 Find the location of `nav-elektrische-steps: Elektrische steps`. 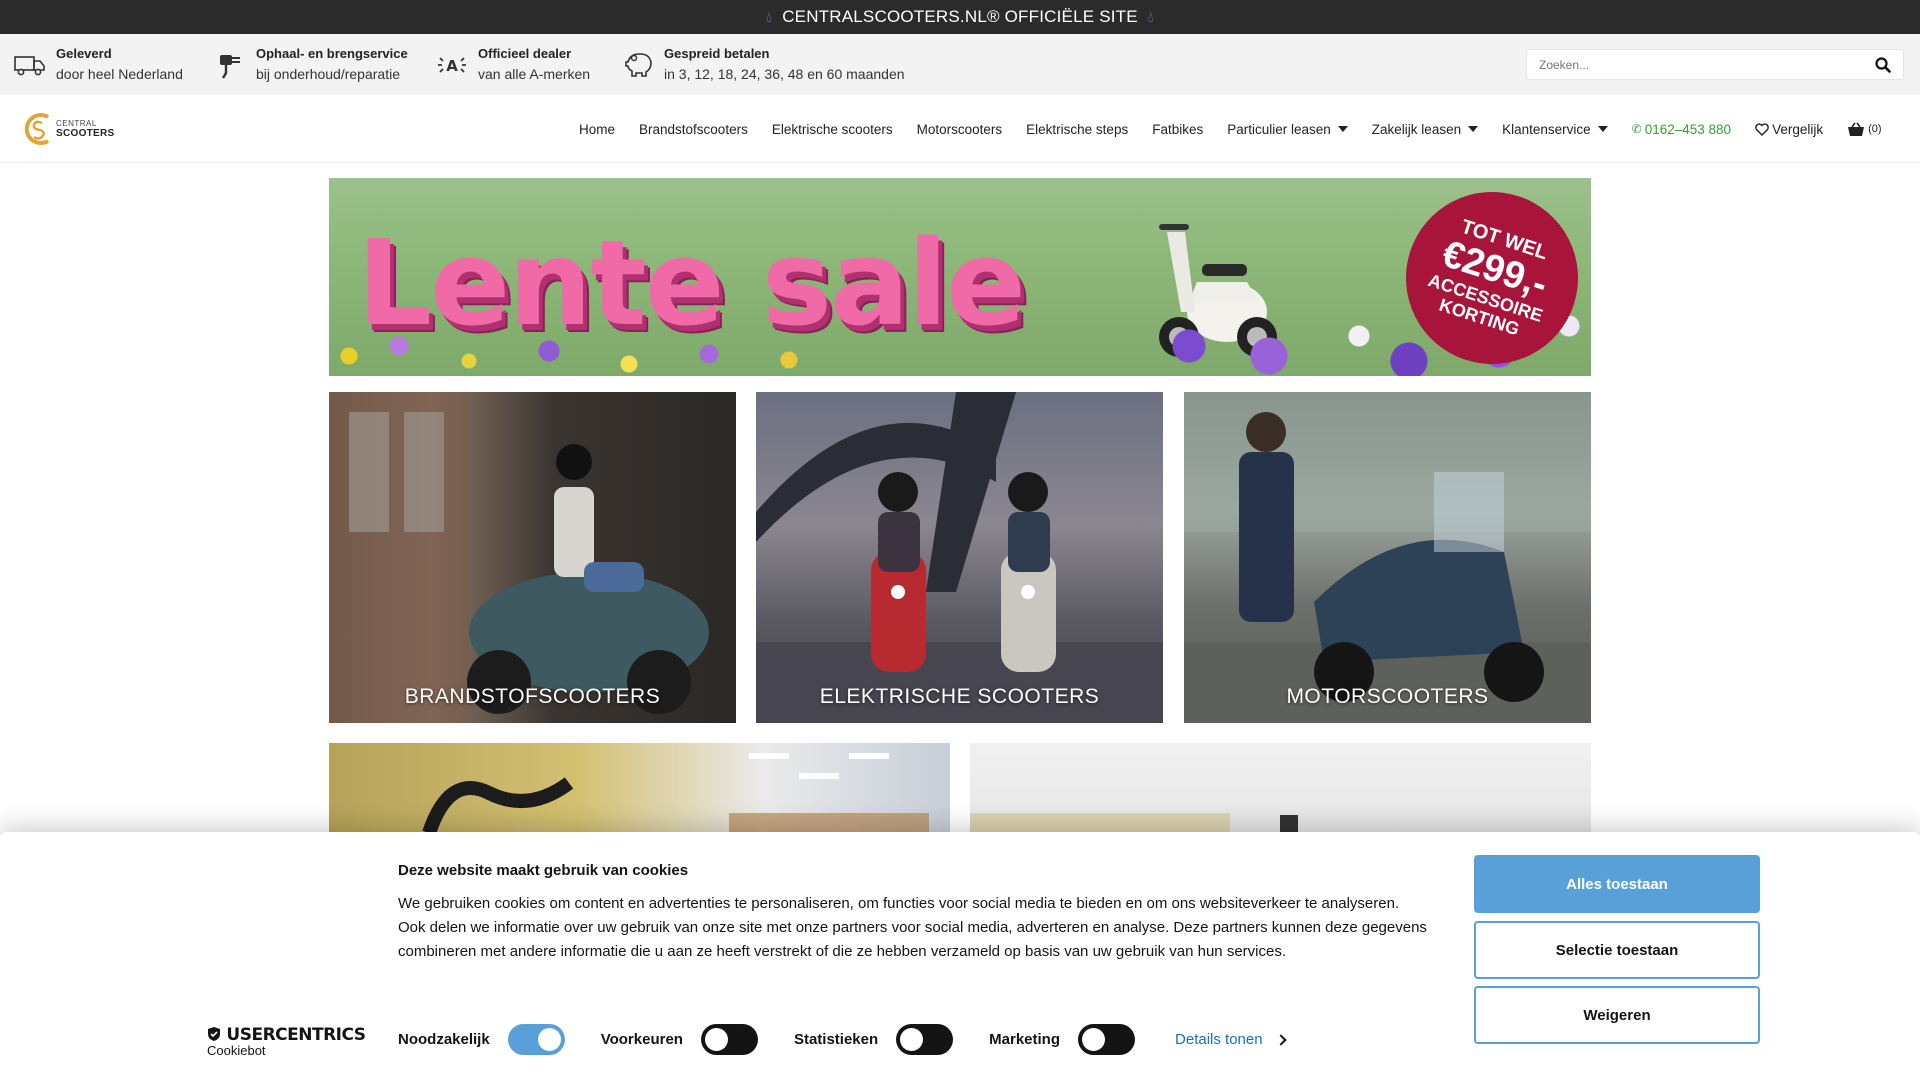

nav-elektrische-steps: Elektrische steps is located at coordinates (1077, 129).